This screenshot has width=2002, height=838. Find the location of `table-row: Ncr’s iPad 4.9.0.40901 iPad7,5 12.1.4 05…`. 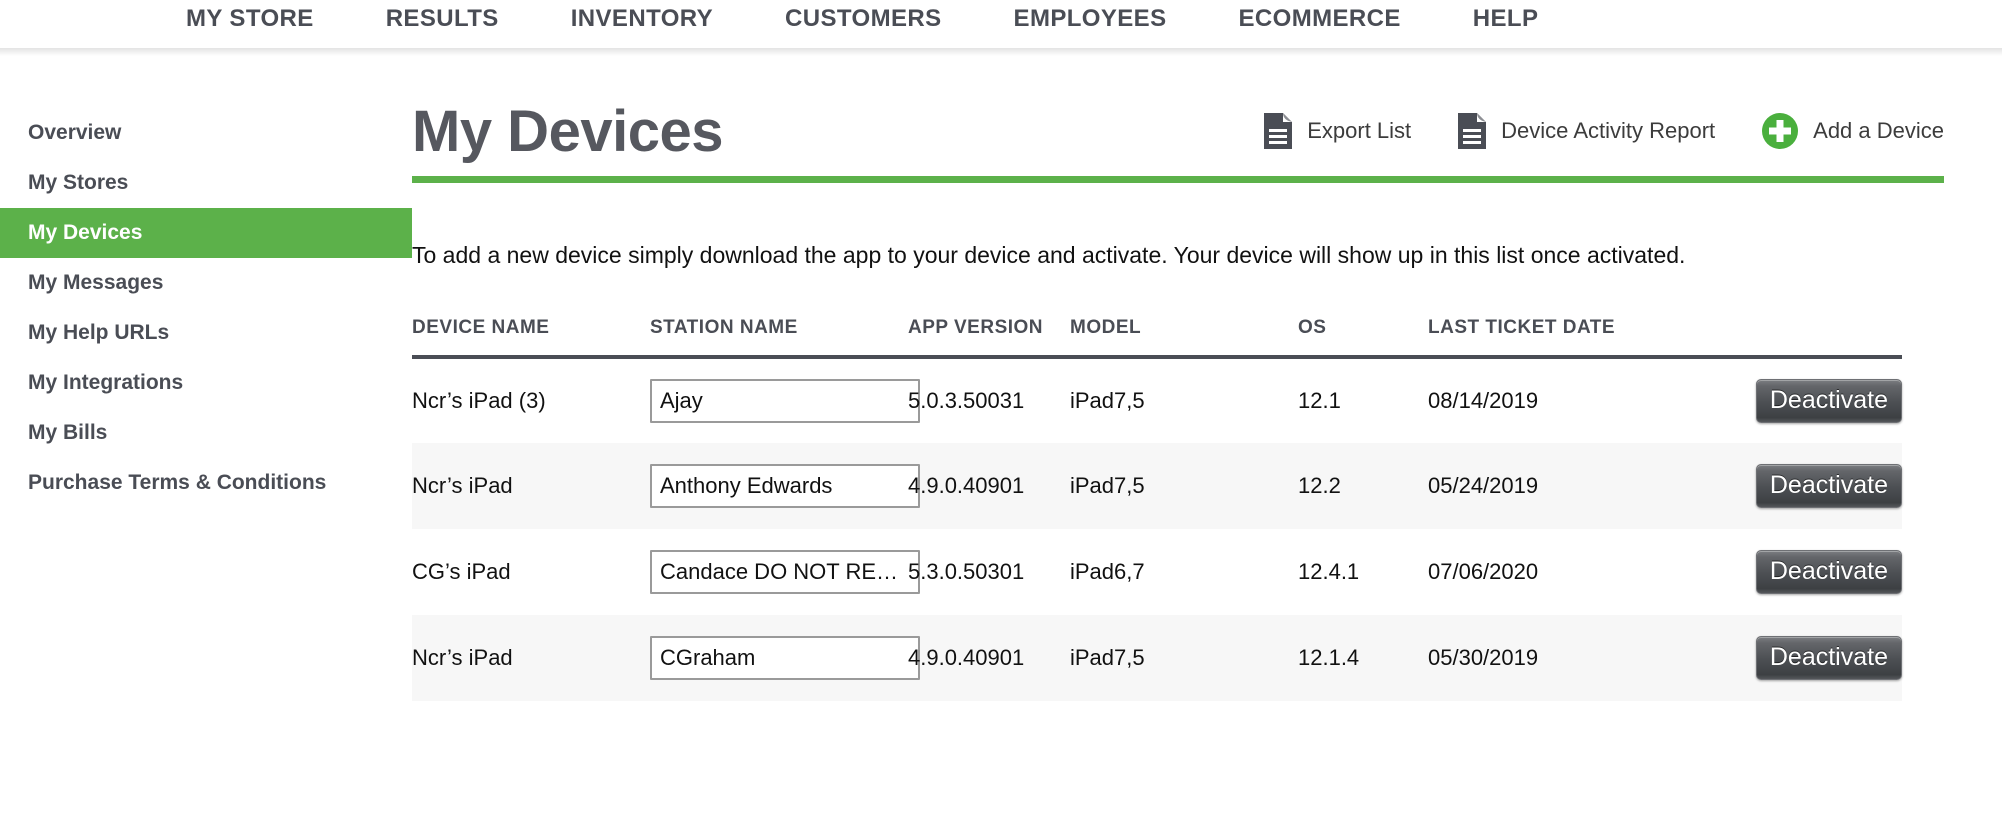

table-row: Ncr’s iPad 4.9.0.40901 iPad7,5 12.1.4 05… is located at coordinates (1157, 658).